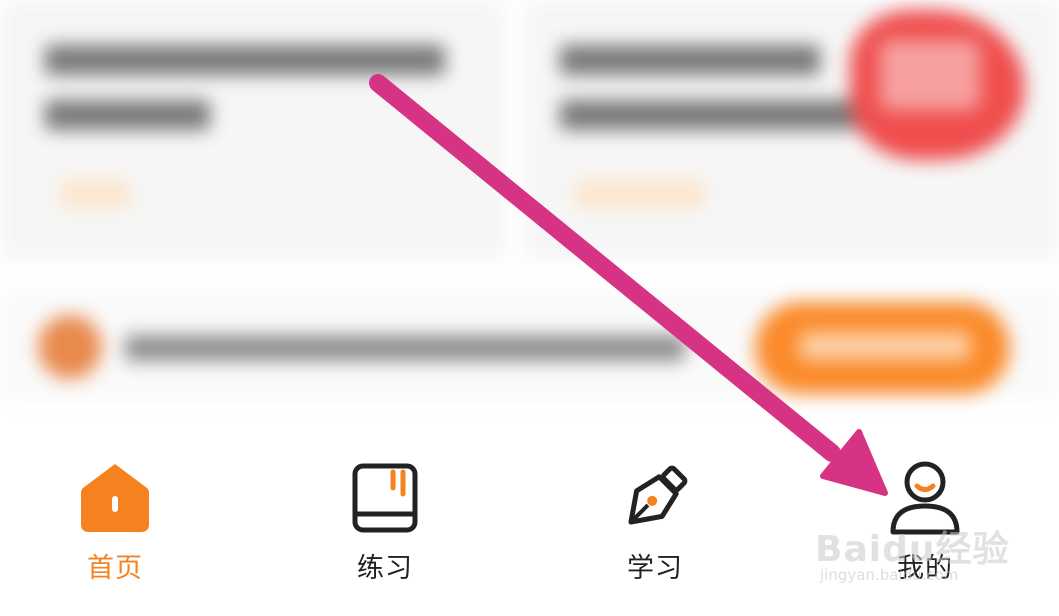 The image size is (1059, 616). I want to click on tab-home-label: 首页, so click(115, 568).